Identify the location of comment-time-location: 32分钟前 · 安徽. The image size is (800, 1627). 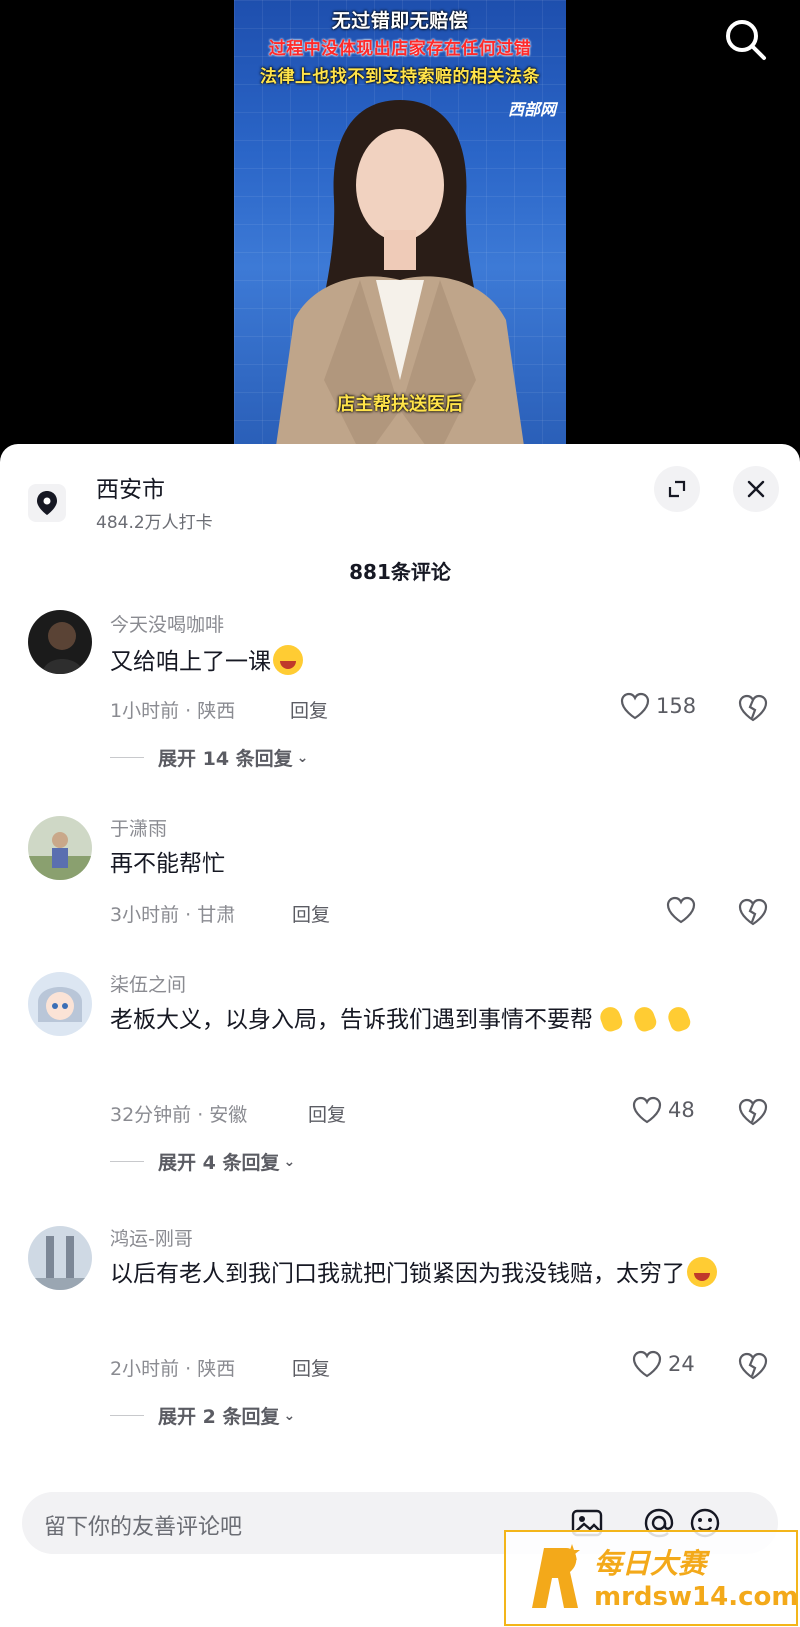
(179, 1115).